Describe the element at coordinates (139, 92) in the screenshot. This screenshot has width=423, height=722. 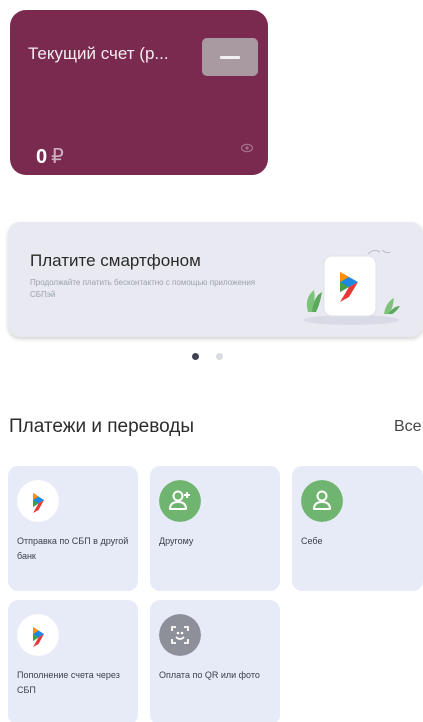
I see `account-card: Текущий счет (р... 0 ₽` at that location.